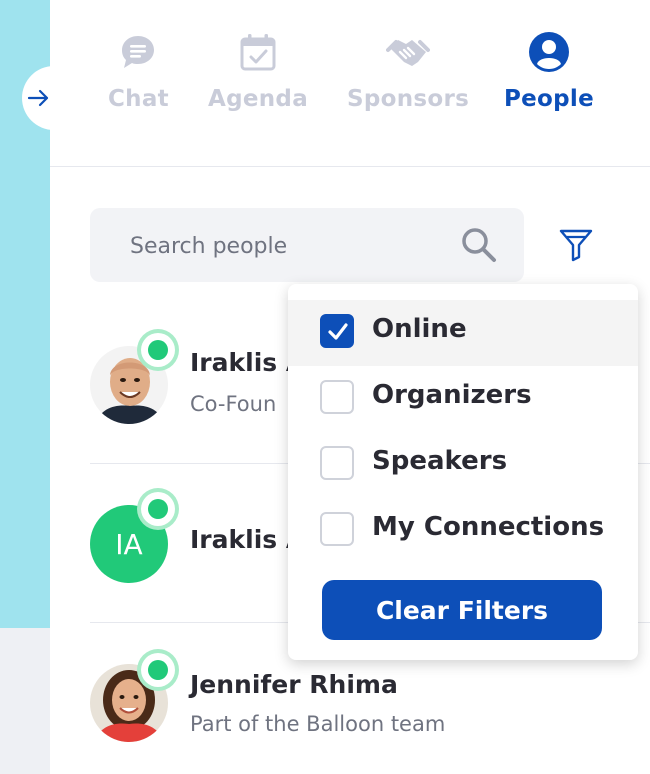  What do you see at coordinates (318, 724) in the screenshot?
I see `person-title: Part of the Balloon team` at bounding box center [318, 724].